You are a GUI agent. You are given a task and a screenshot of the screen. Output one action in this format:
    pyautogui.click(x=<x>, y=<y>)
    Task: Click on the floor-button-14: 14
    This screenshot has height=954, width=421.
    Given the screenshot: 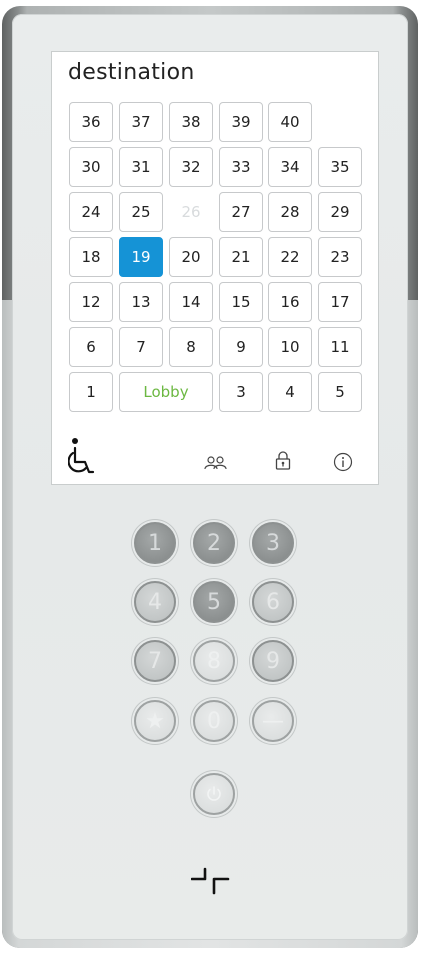 What is the action you would take?
    pyautogui.click(x=191, y=302)
    